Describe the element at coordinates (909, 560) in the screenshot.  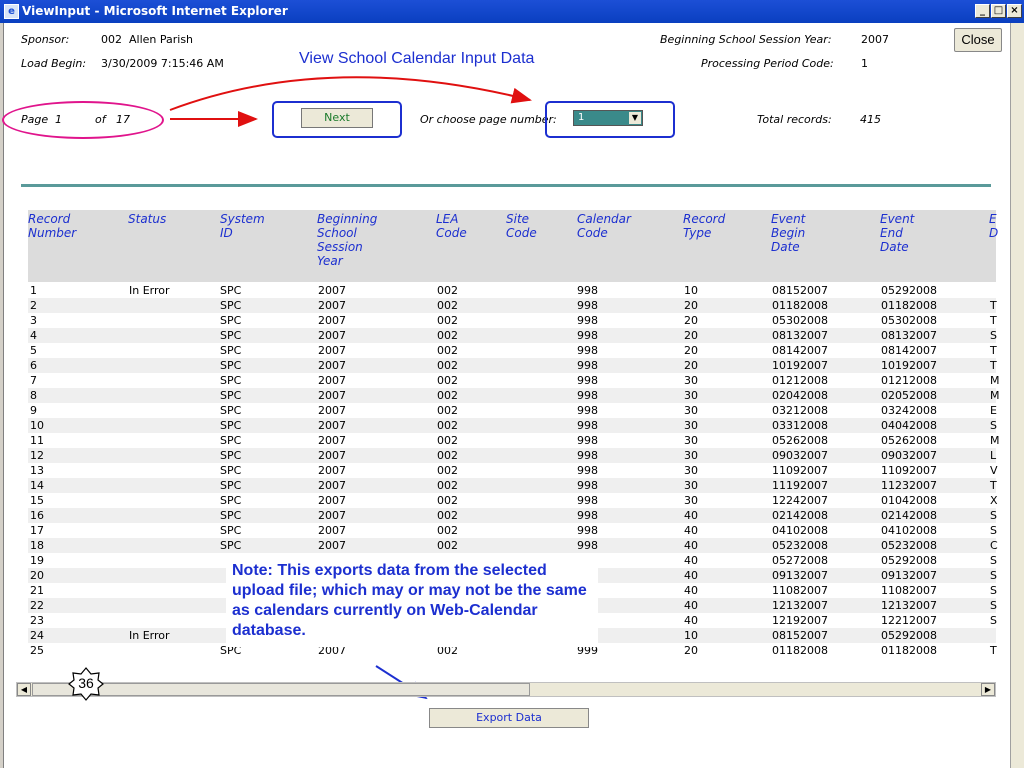
I see `table-cell: 05292008` at that location.